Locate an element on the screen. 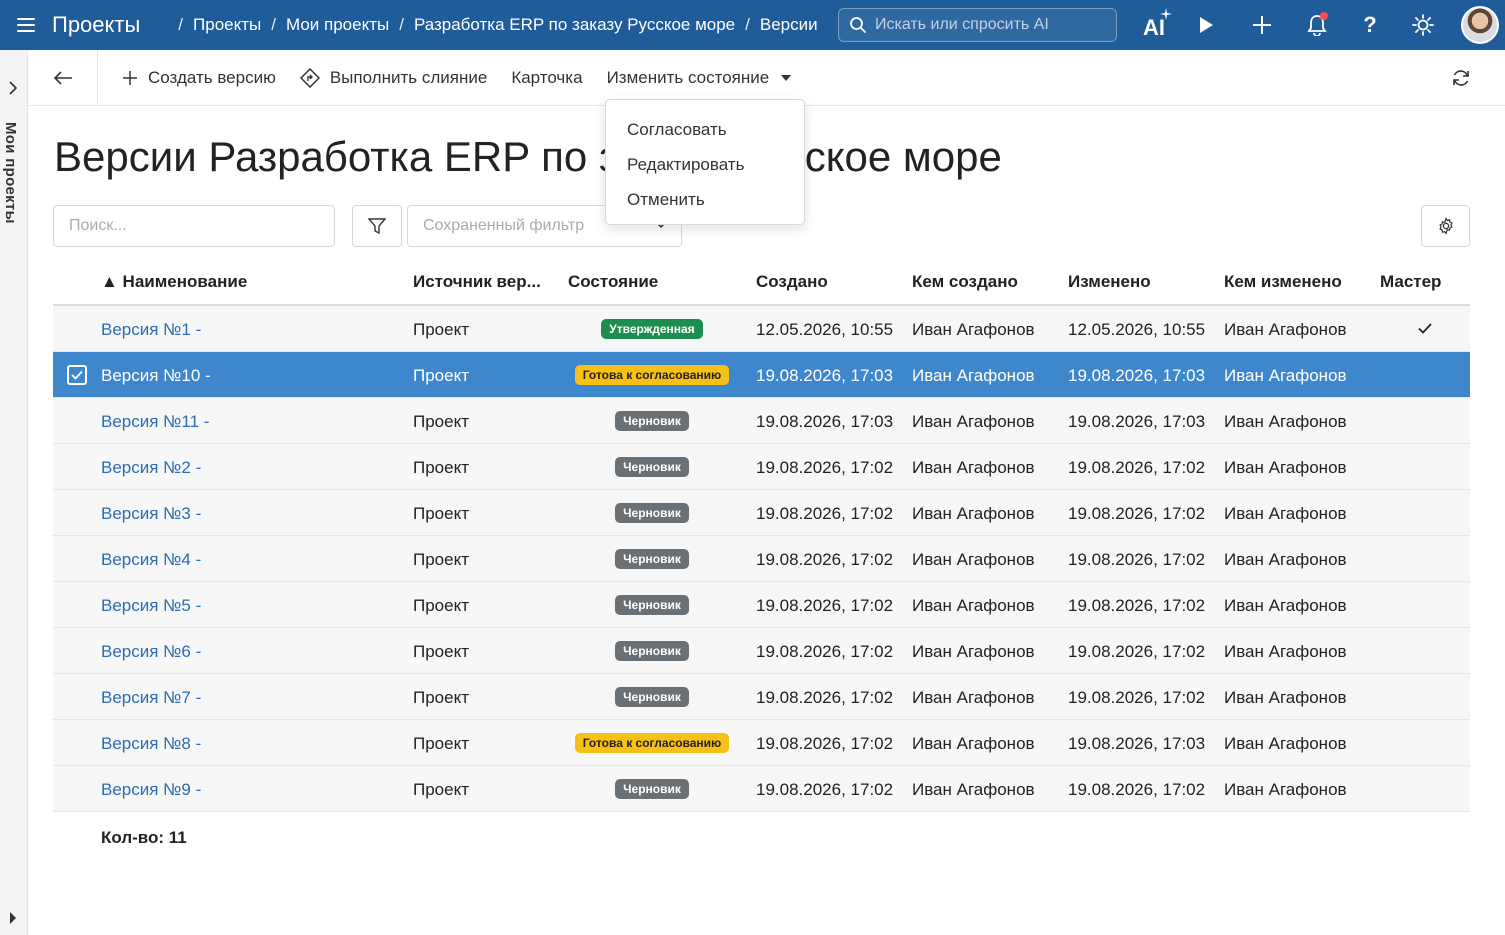  card-button: Карточка is located at coordinates (546, 78).